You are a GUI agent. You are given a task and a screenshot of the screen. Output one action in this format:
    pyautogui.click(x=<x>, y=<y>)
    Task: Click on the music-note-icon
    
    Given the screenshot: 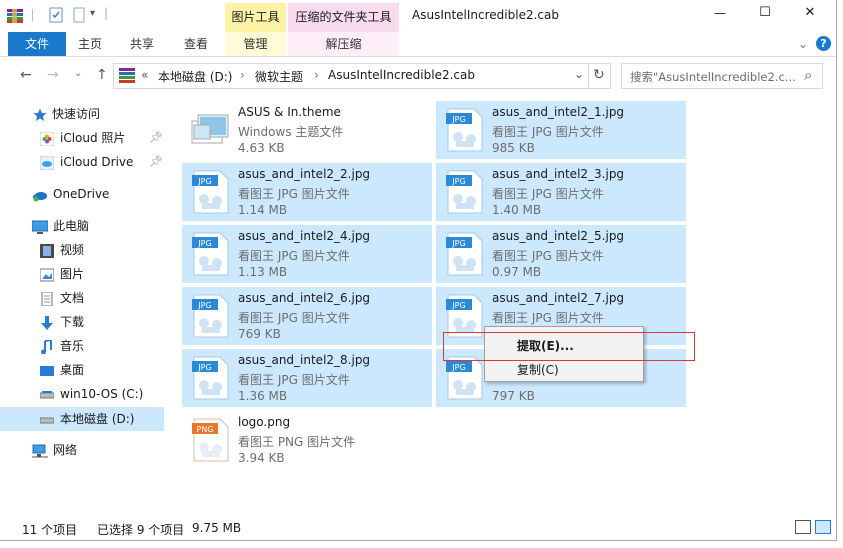 What is the action you would take?
    pyautogui.click(x=47, y=346)
    